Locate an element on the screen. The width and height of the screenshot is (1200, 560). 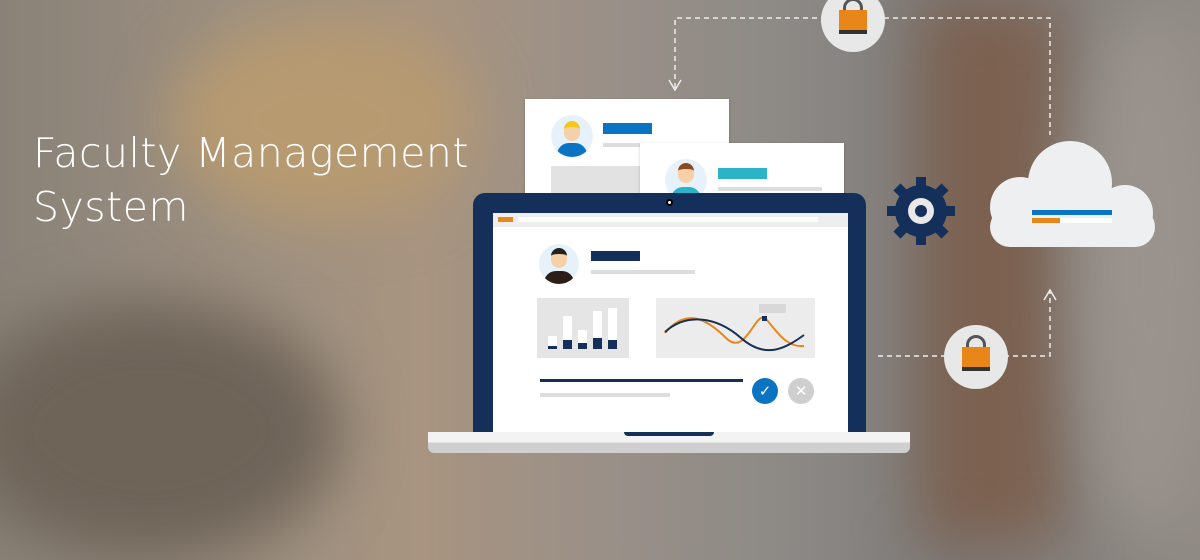
laptop-screen: ✓ ✕ is located at coordinates (670, 324).